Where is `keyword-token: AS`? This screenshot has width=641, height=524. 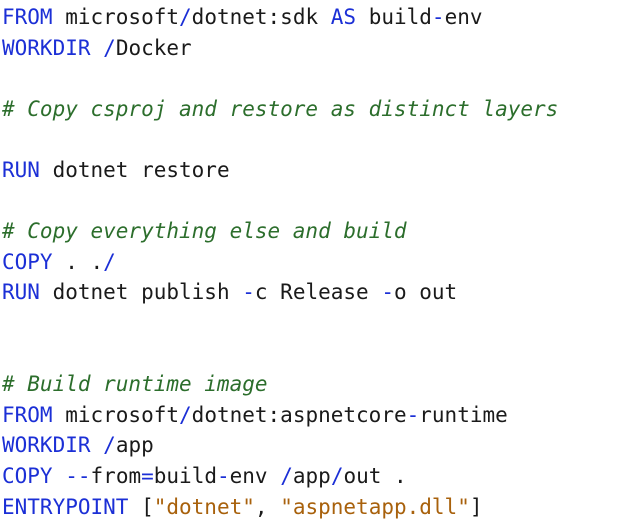 keyword-token: AS is located at coordinates (343, 17).